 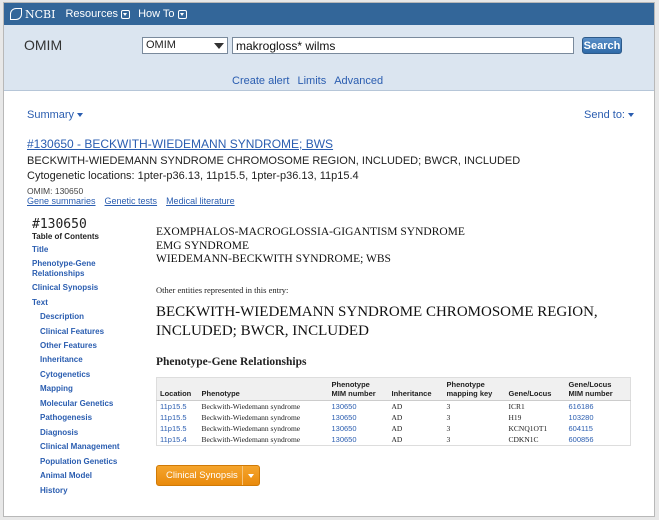 I want to click on resources-menu: Resources, so click(x=98, y=14).